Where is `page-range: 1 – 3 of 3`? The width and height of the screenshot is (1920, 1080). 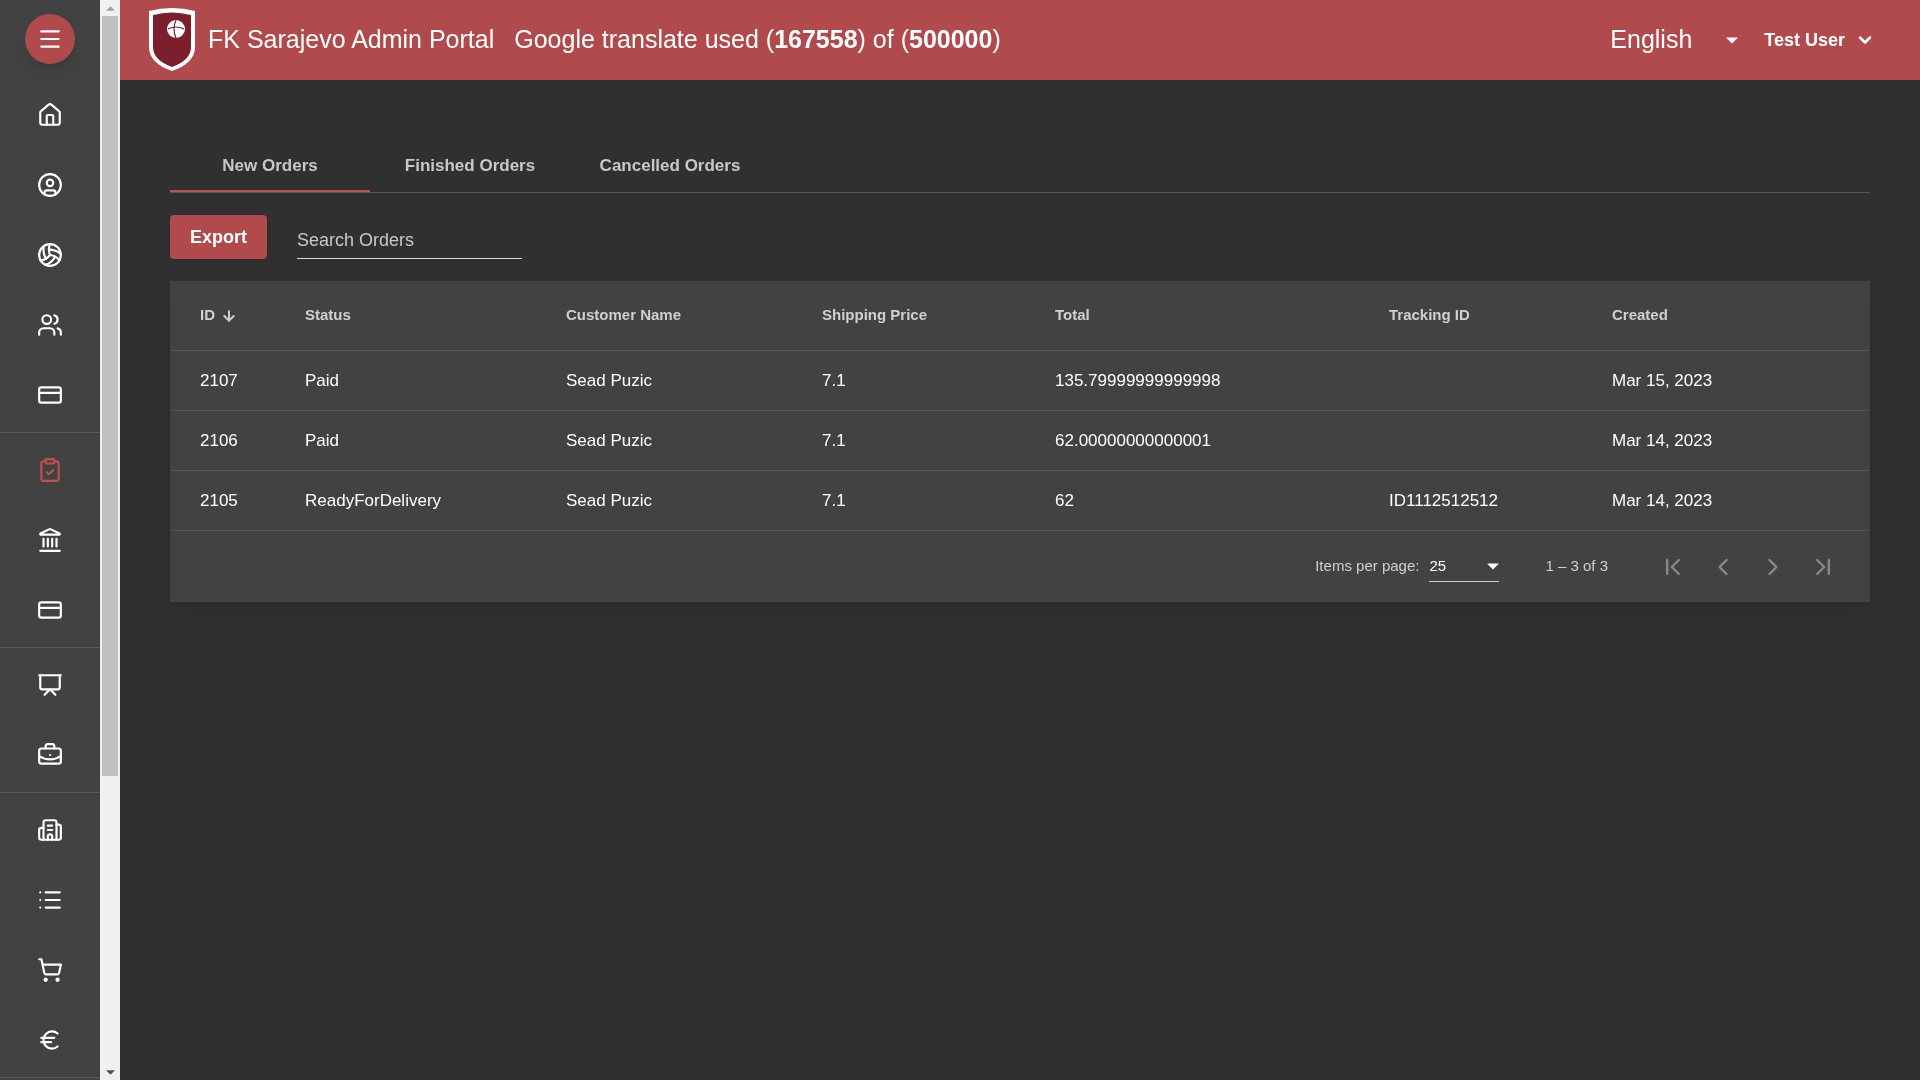 page-range: 1 – 3 of 3 is located at coordinates (1576, 566).